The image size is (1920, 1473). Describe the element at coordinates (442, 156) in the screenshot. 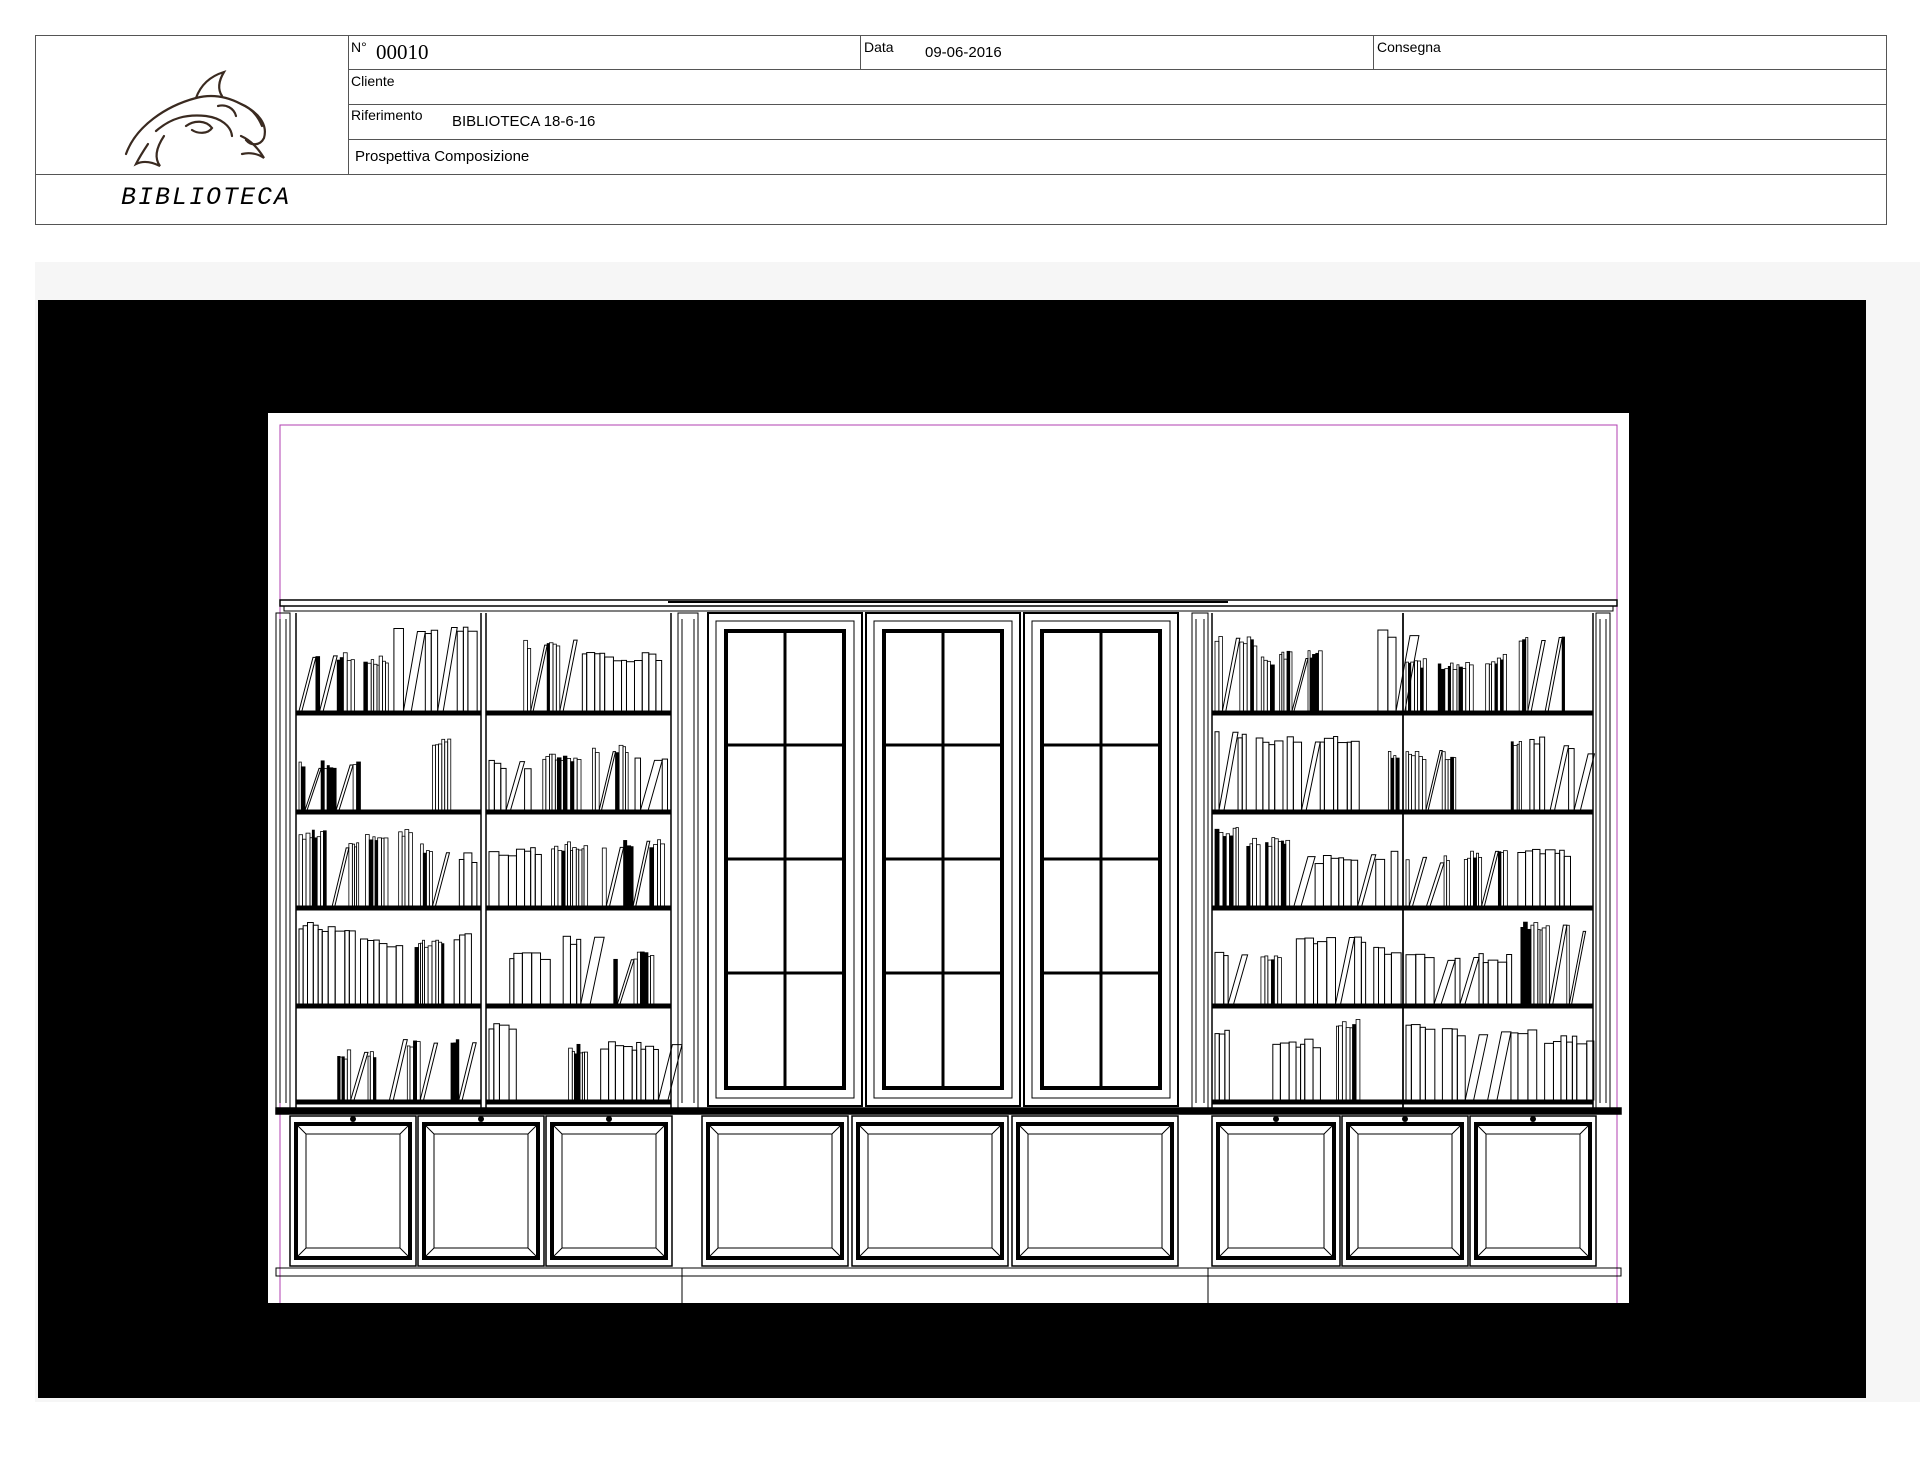

I see `view-description: Prospettiva Composizione` at that location.